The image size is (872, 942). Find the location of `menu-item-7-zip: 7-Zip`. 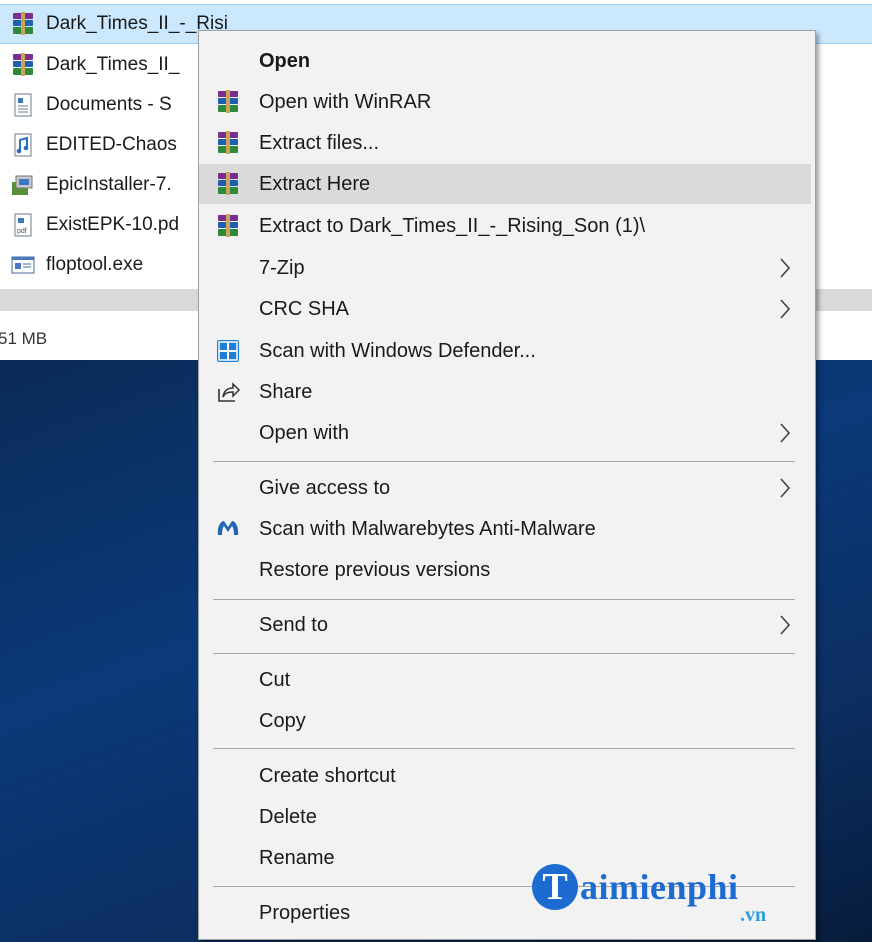

menu-item-7-zip: 7-Zip is located at coordinates (505, 268).